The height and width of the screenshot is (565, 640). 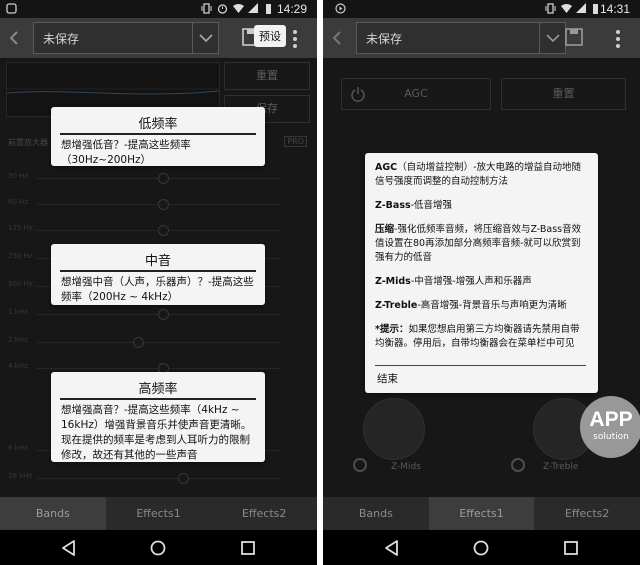 I want to click on mid-freq-popup: 中音 想增强中音（人声，乐器声）？-提高这些频率（200Hz ~ 4kHz）, so click(x=158, y=274).